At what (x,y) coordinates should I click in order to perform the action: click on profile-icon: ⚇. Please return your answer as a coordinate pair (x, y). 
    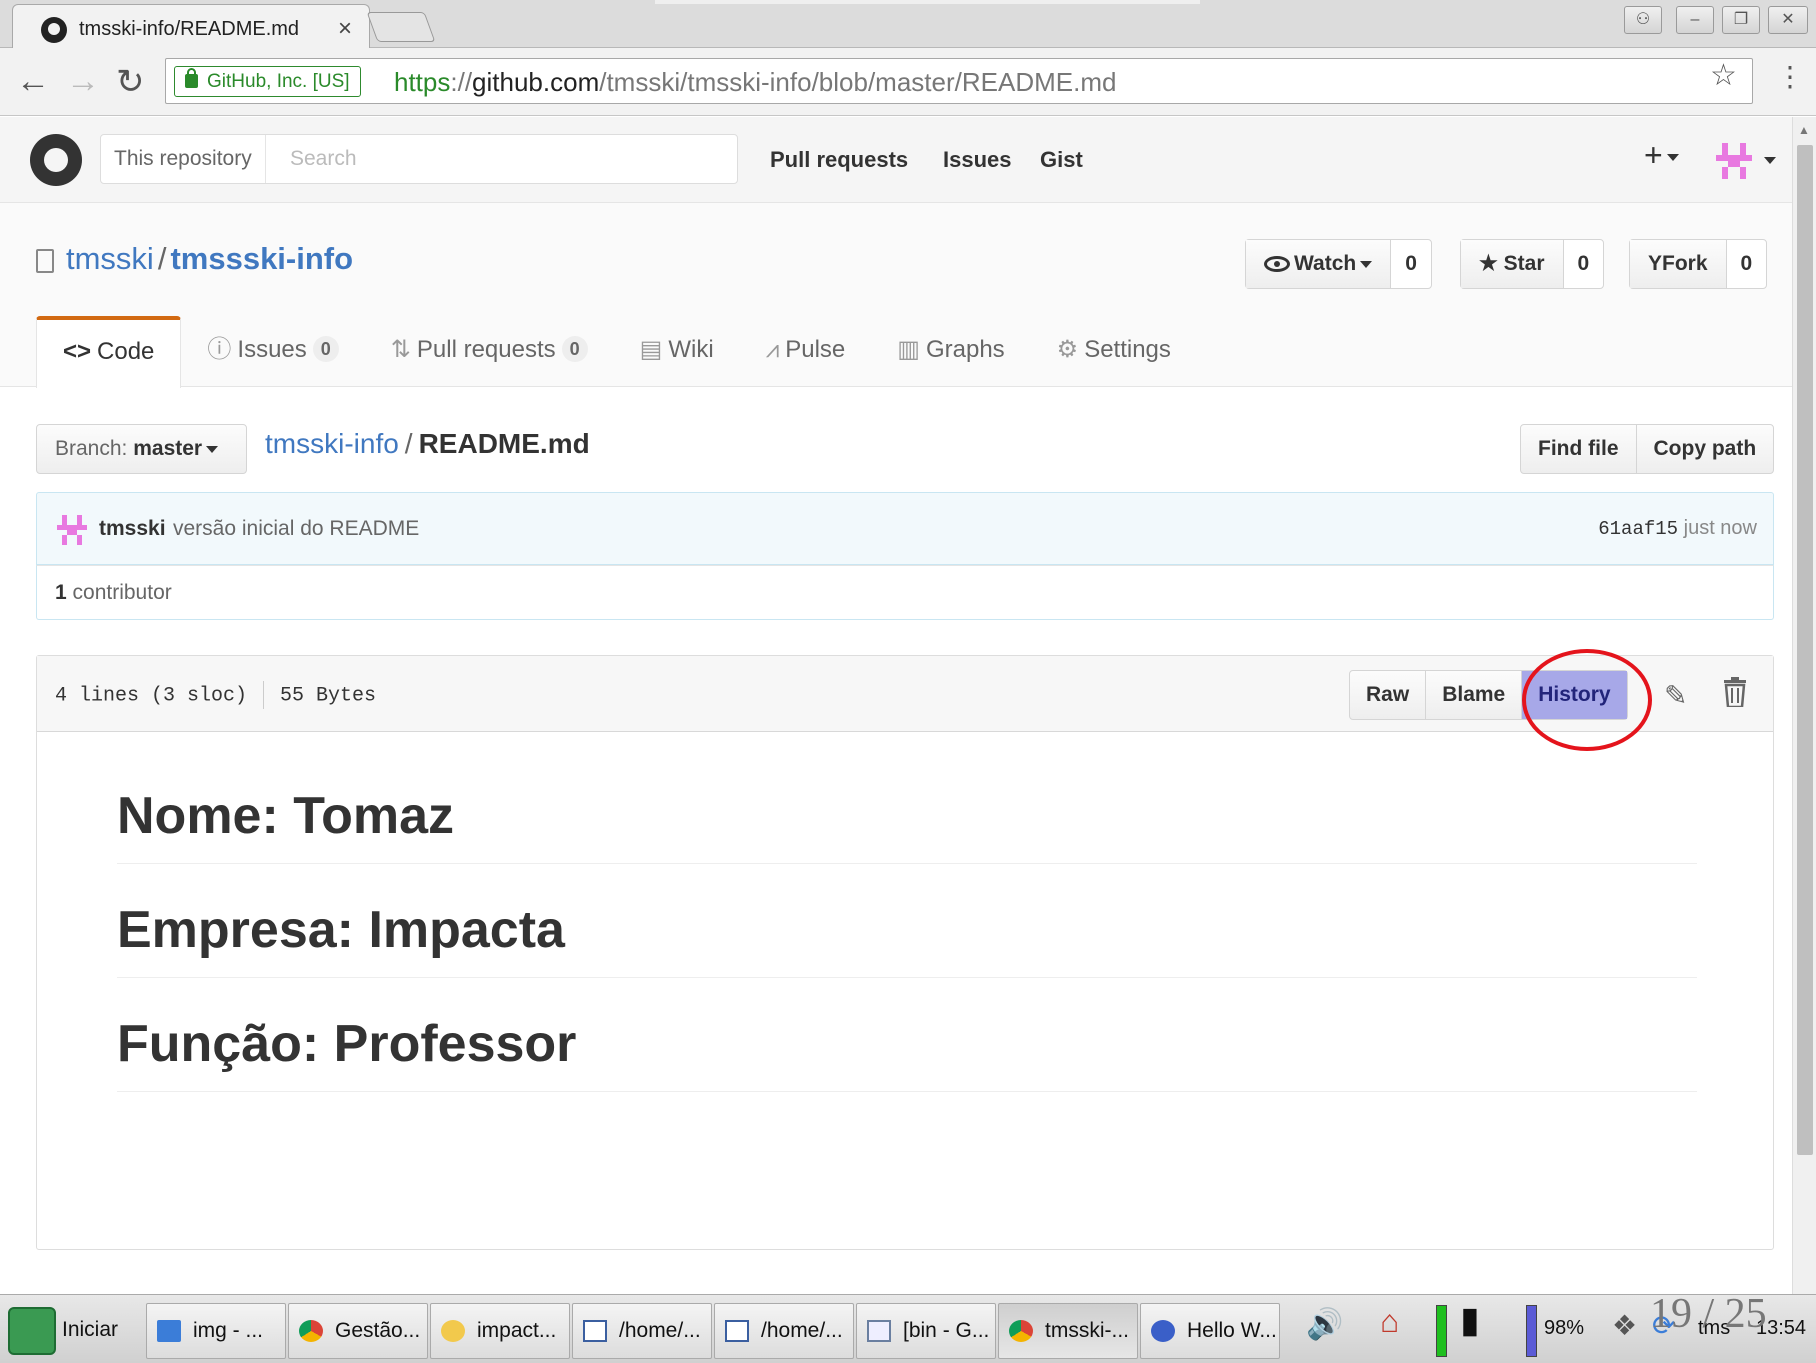
    Looking at the image, I should click on (1643, 20).